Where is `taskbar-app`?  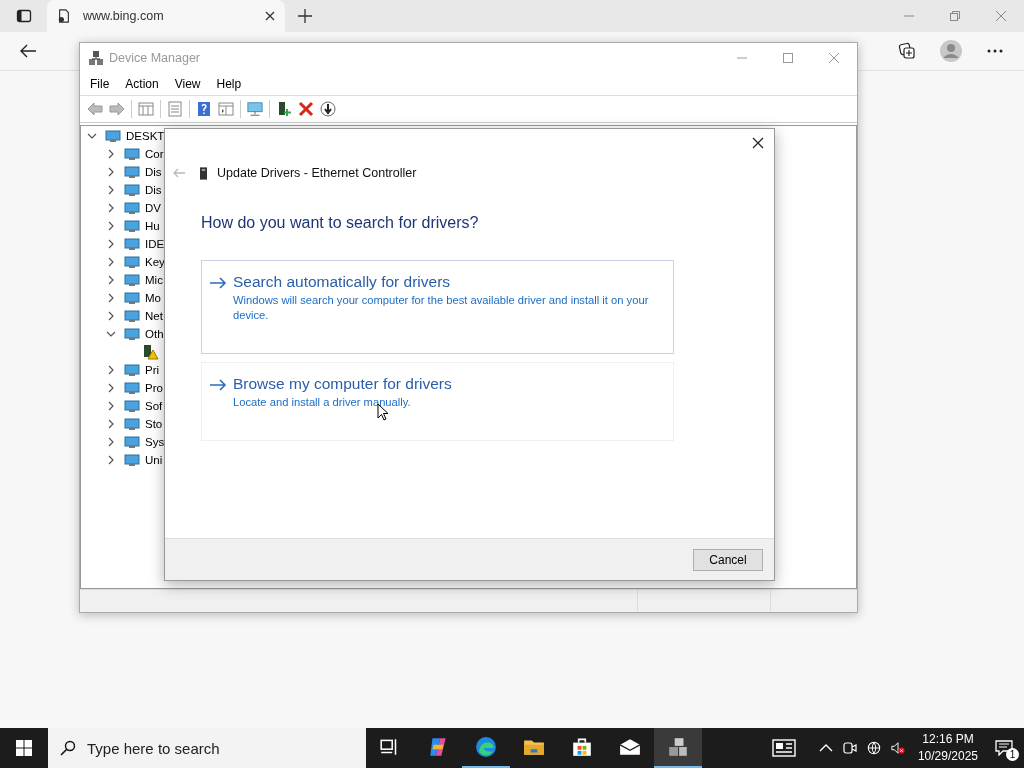 taskbar-app is located at coordinates (678, 748).